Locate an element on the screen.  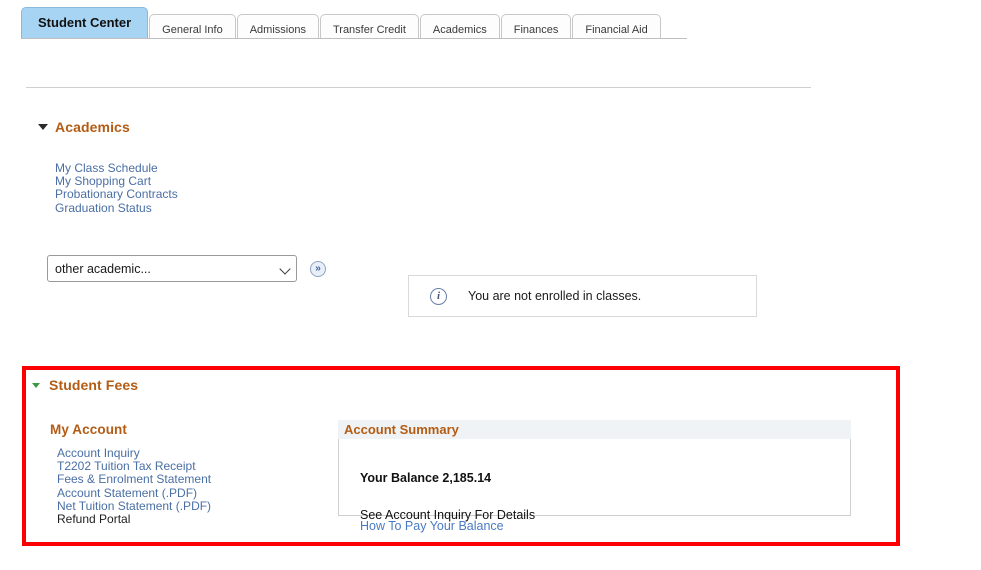
section-header-academics: Academics is located at coordinates (84, 127).